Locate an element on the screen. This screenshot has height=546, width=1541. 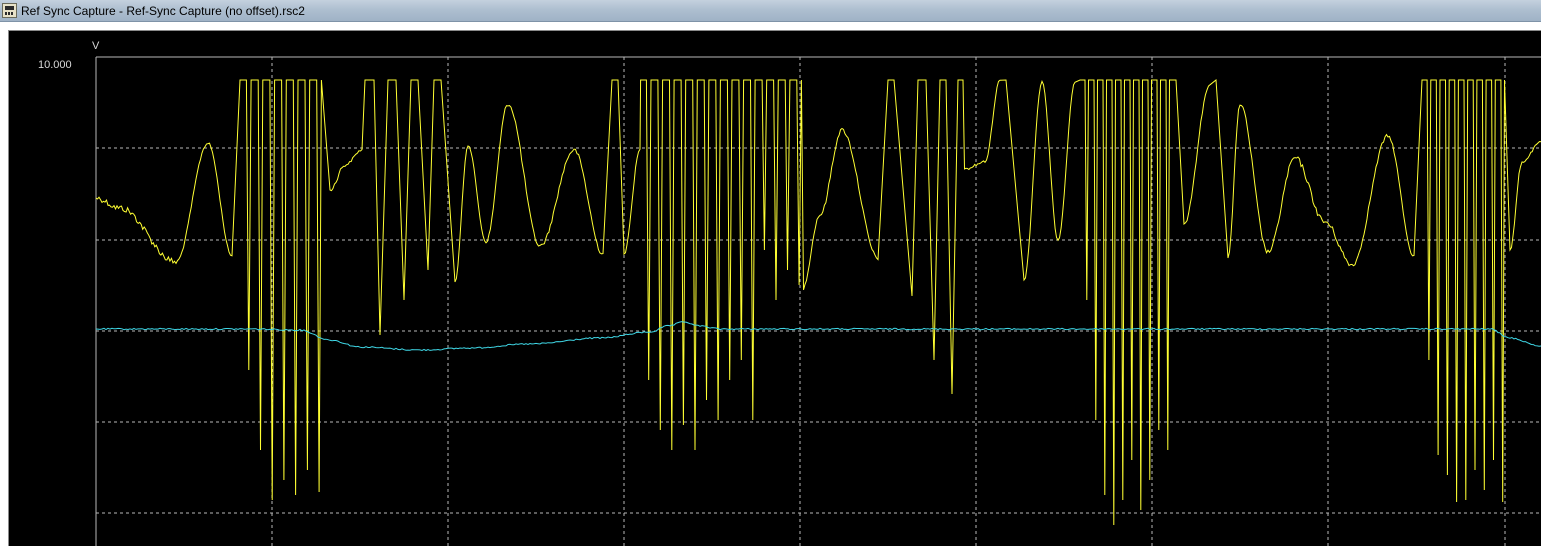
y-axis-max-label: 10.000 is located at coordinates (55, 65).